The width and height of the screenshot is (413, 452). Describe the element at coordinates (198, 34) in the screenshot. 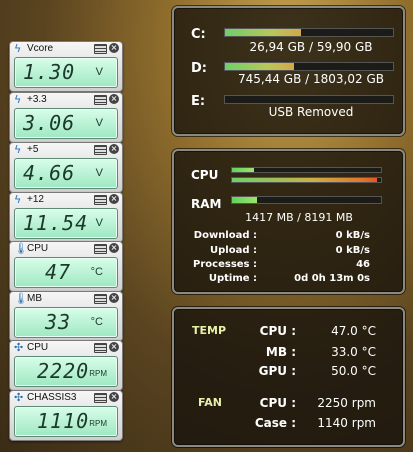

I see `drive-letter: C:` at that location.